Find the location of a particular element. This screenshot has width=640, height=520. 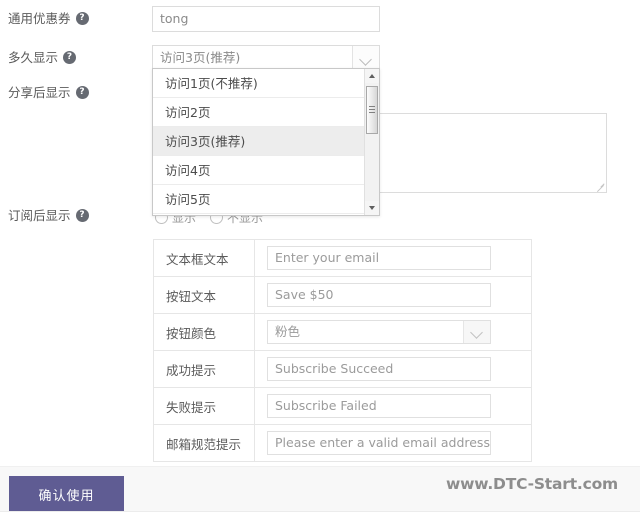

scrollbar-thumb is located at coordinates (372, 110).